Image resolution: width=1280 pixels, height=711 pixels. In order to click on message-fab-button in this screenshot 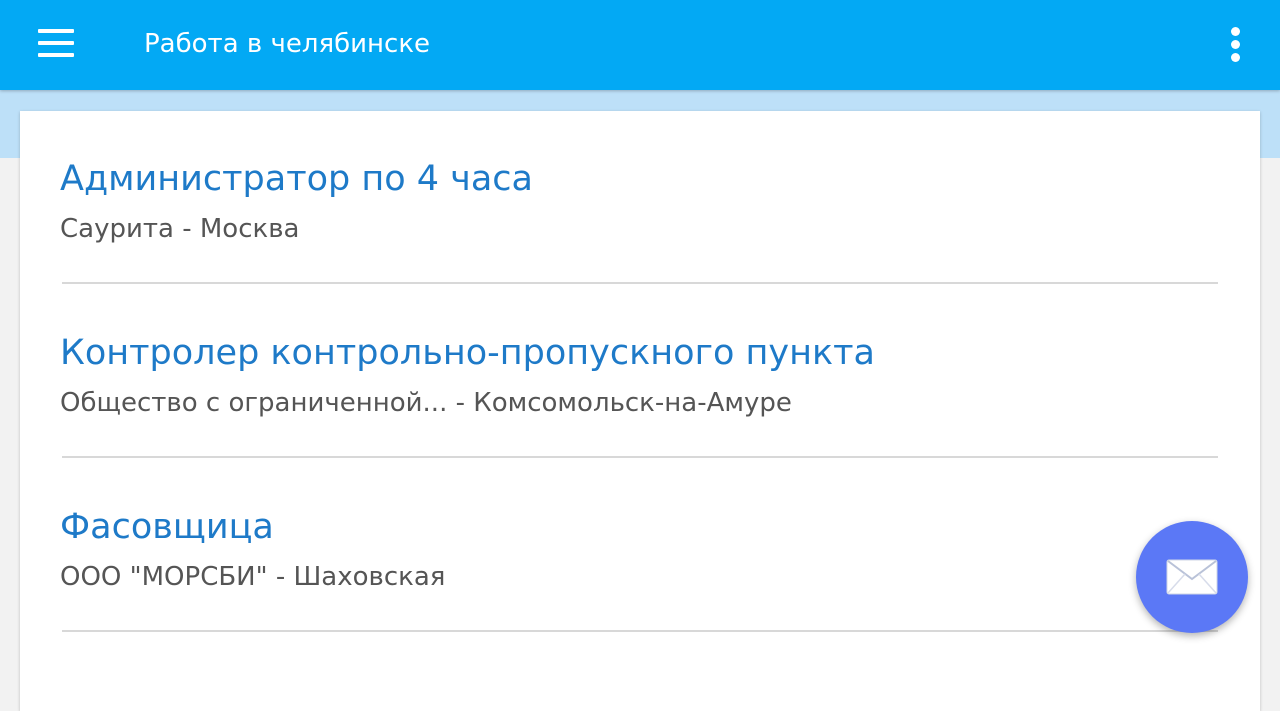, I will do `click(1192, 577)`.